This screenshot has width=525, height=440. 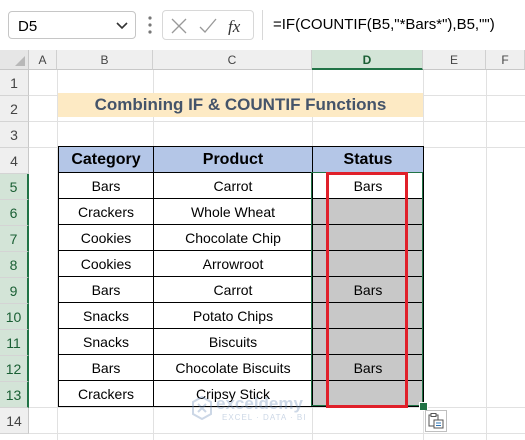 I want to click on row-header-14: 14, so click(x=14, y=421).